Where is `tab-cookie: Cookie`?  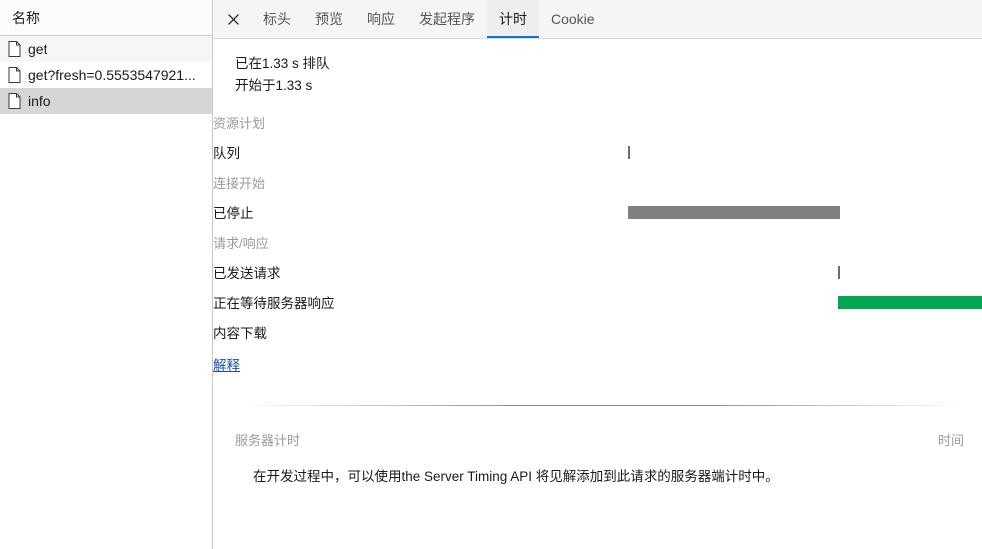
tab-cookie: Cookie is located at coordinates (573, 19).